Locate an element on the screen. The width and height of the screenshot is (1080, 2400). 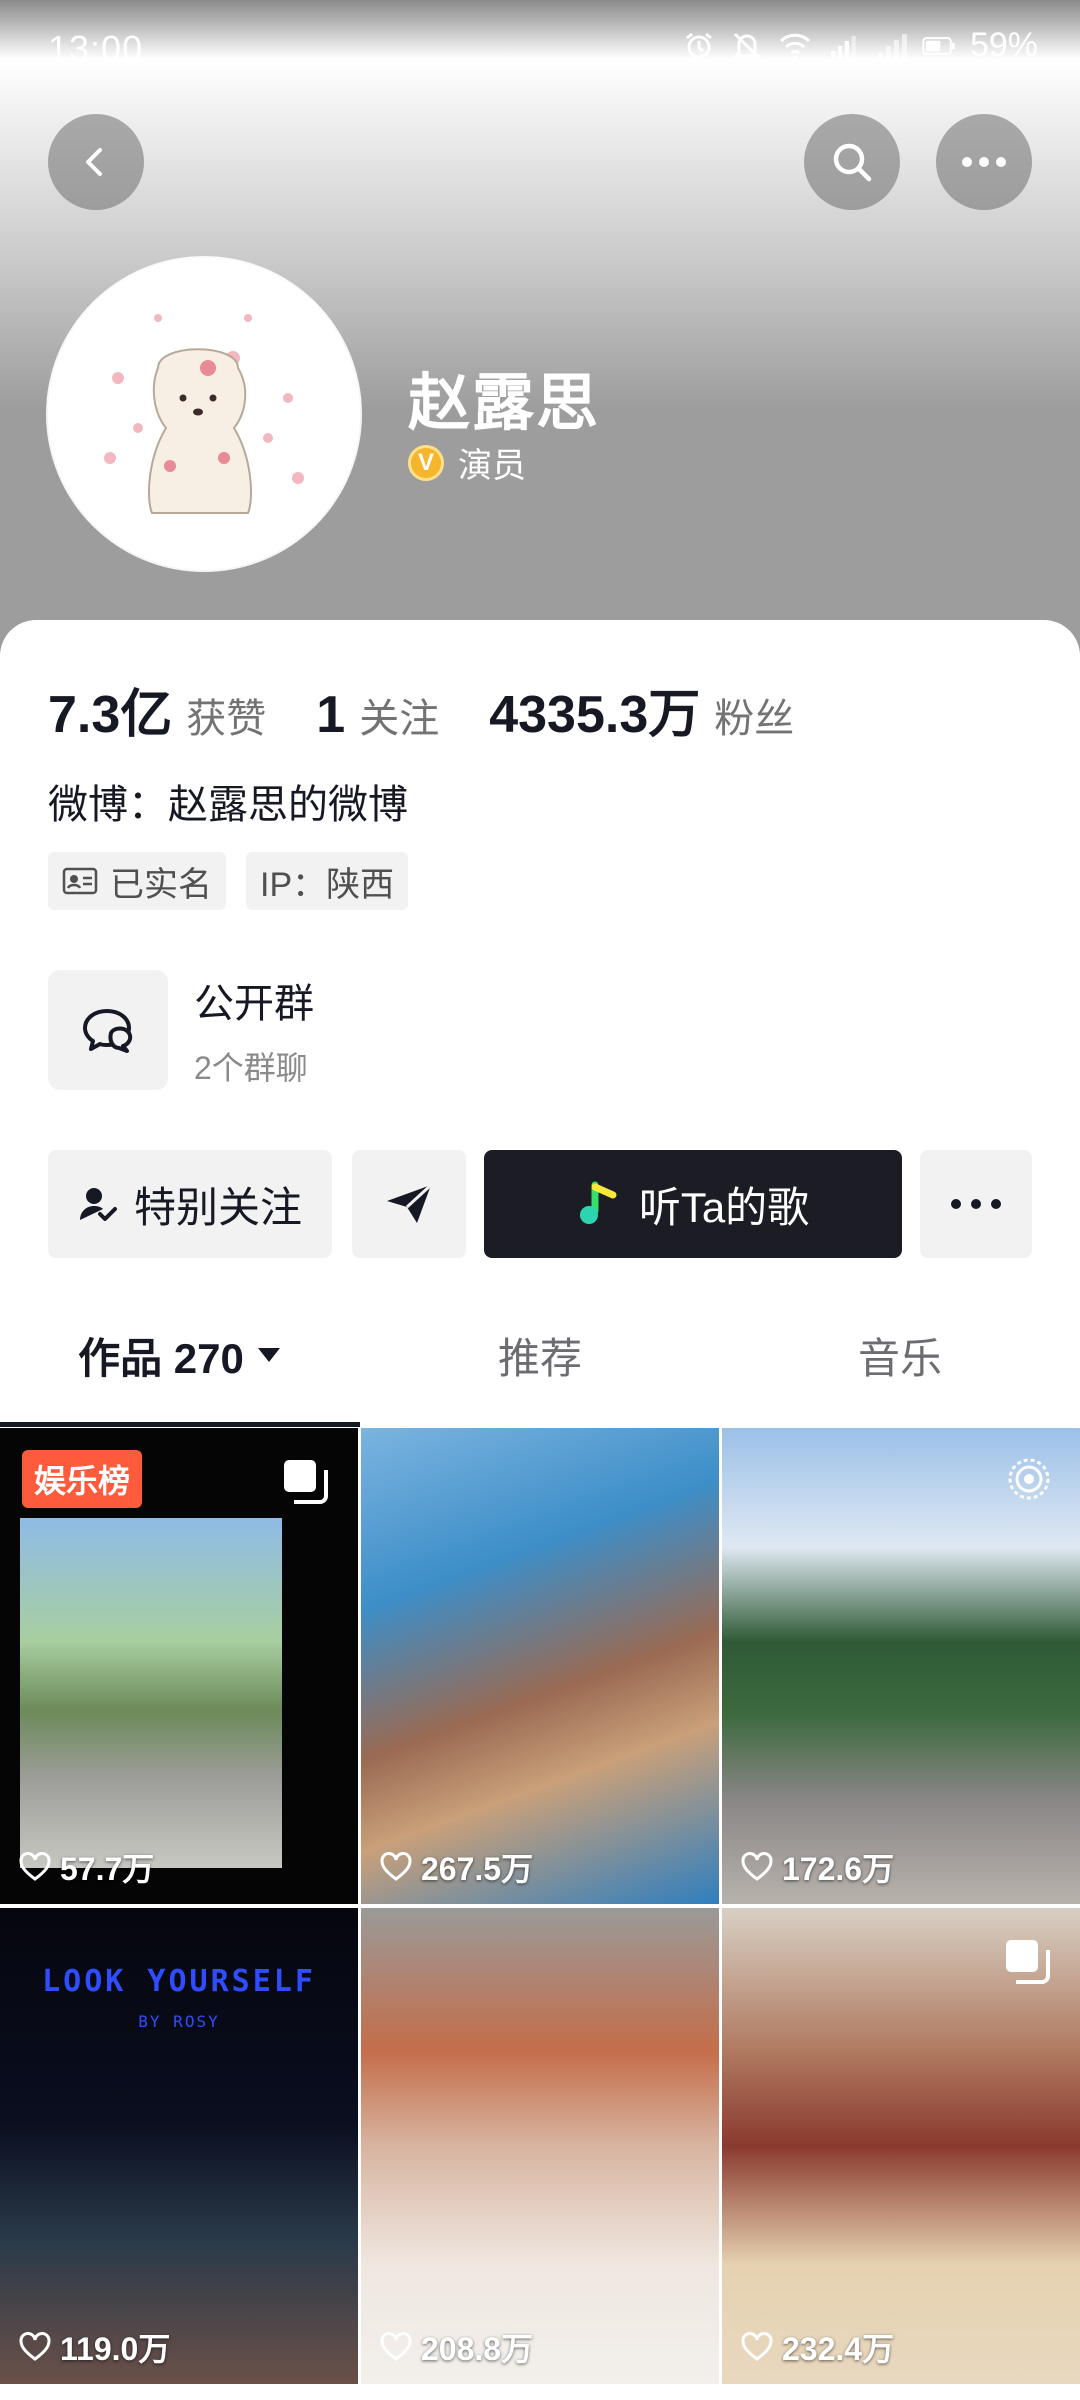
likes-label: 获赞 is located at coordinates (226, 715).